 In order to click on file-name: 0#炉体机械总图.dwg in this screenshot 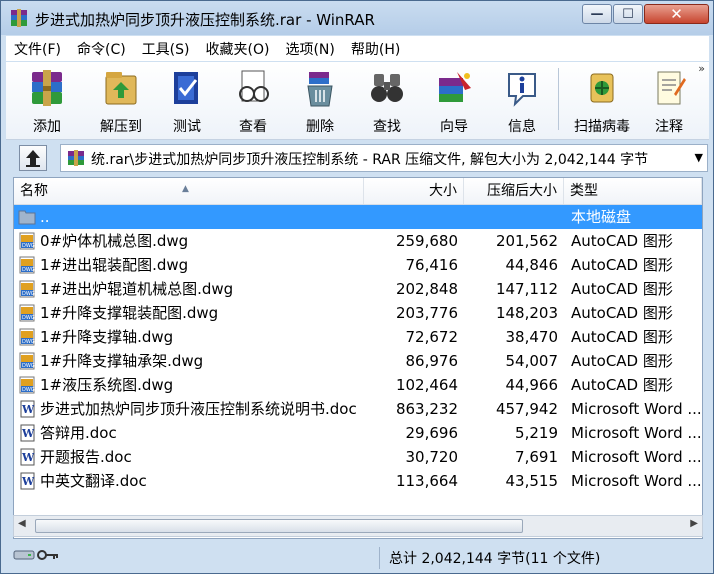, I will do `click(114, 241)`.